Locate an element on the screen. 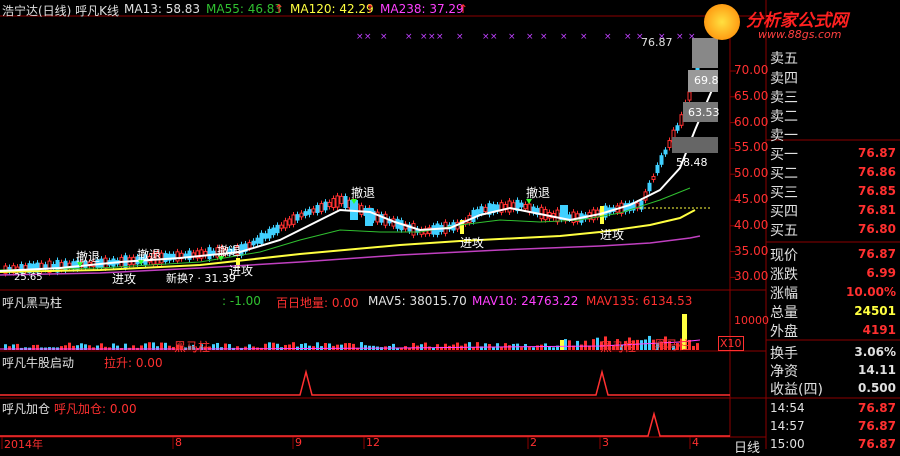 Image resolution: width=900 pixels, height=456 pixels. stat-label: 总量 is located at coordinates (784, 313).